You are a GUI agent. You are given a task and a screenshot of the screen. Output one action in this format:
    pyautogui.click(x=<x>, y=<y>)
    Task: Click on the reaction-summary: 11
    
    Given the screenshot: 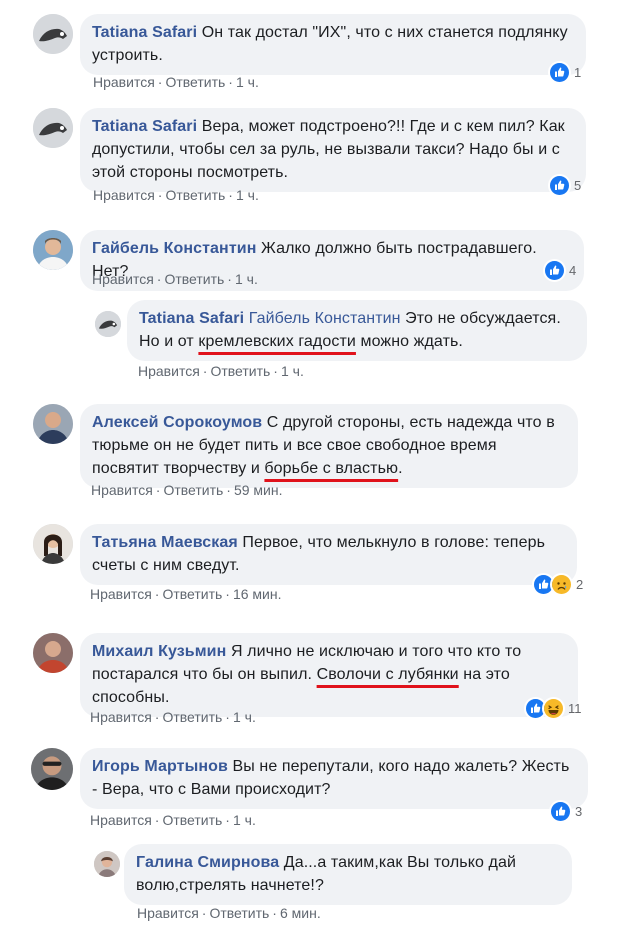 What is the action you would take?
    pyautogui.click(x=553, y=708)
    